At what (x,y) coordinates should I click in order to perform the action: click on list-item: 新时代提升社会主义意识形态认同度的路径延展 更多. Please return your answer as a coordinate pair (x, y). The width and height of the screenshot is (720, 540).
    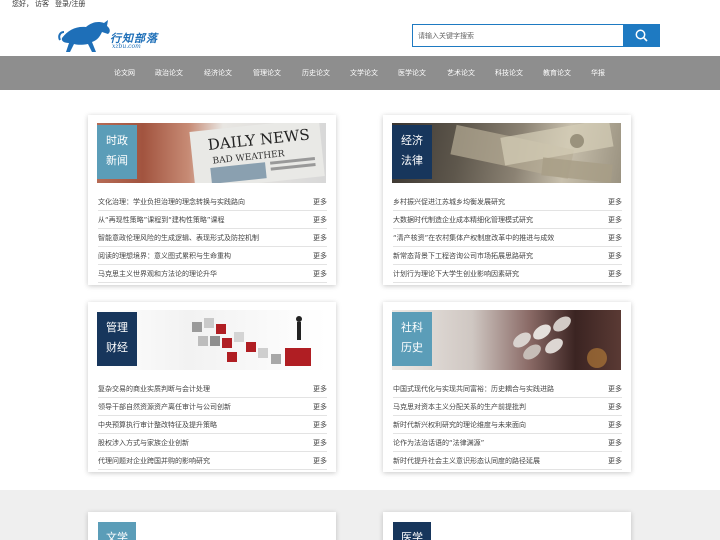
    Looking at the image, I should click on (507, 461).